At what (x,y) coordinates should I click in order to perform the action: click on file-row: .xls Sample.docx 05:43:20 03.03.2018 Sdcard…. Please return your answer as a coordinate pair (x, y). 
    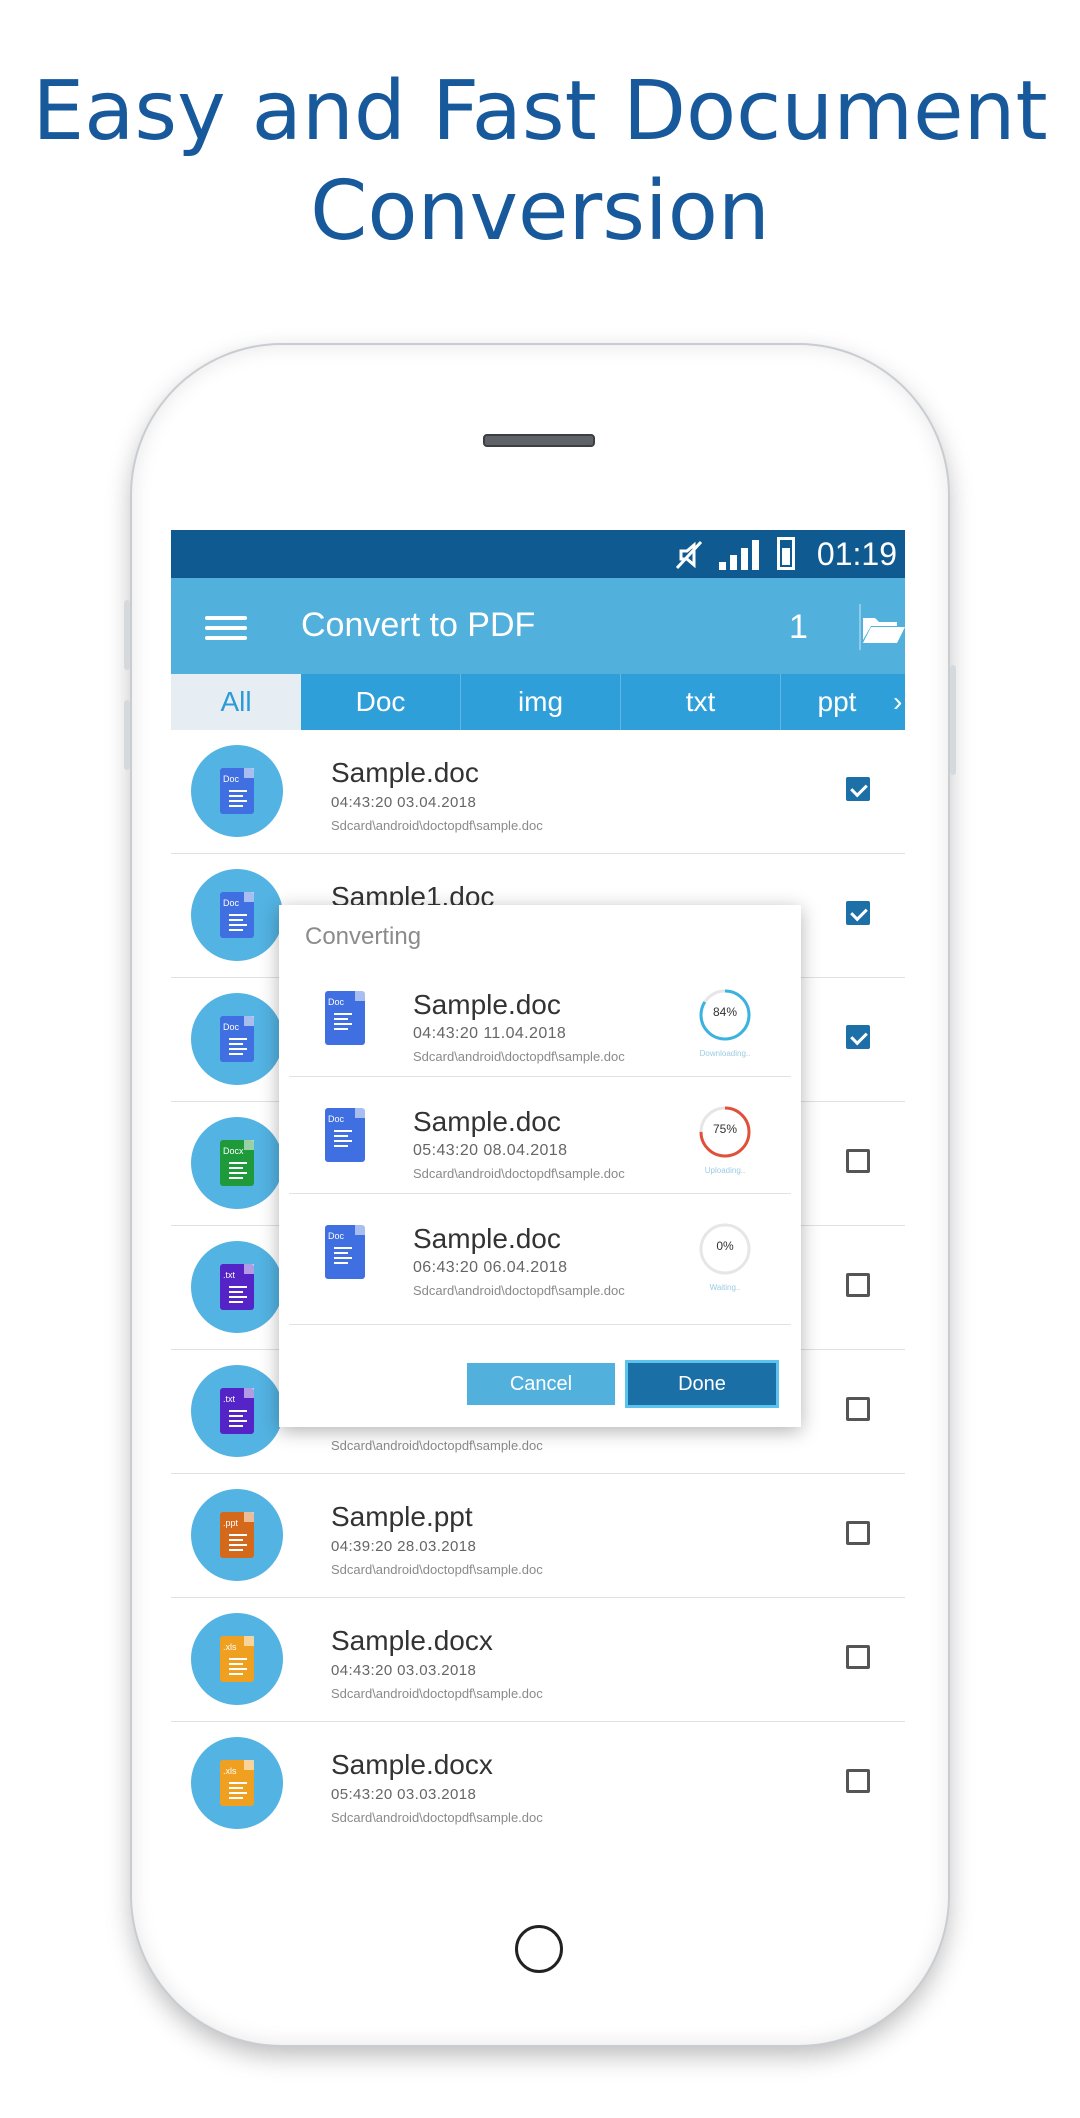
    Looking at the image, I should click on (538, 1783).